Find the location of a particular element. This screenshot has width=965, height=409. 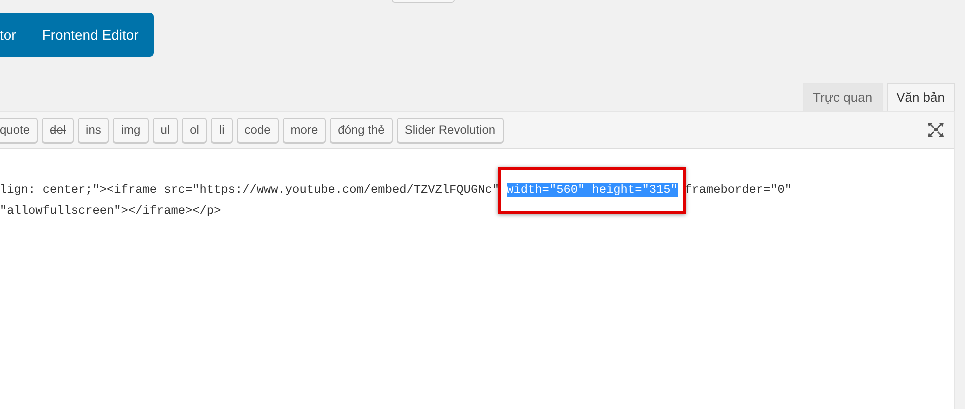

toolbar-button: ul is located at coordinates (165, 130).